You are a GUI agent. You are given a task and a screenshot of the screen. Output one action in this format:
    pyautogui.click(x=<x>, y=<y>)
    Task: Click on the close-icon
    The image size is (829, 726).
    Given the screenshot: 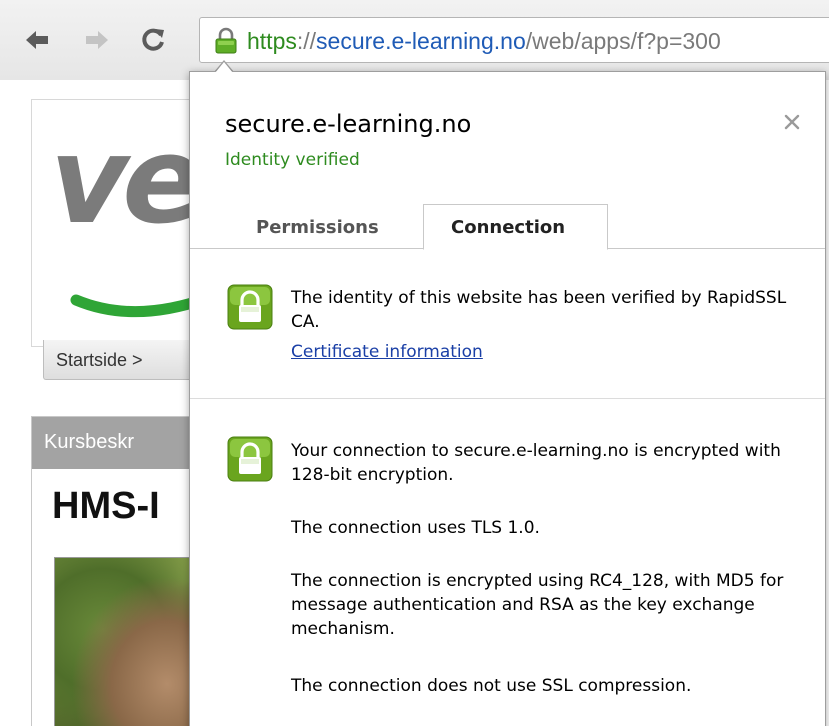 What is the action you would take?
    pyautogui.click(x=792, y=122)
    